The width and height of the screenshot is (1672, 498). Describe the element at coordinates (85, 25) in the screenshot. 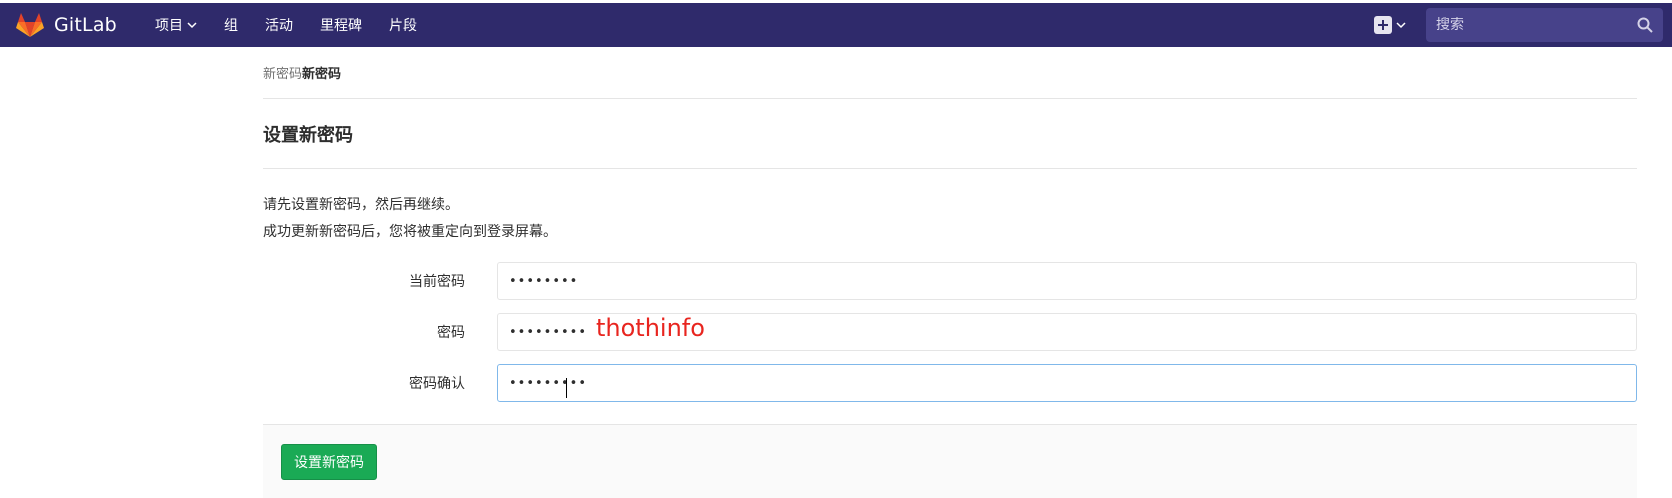

I see `brand-name: GitLab` at that location.